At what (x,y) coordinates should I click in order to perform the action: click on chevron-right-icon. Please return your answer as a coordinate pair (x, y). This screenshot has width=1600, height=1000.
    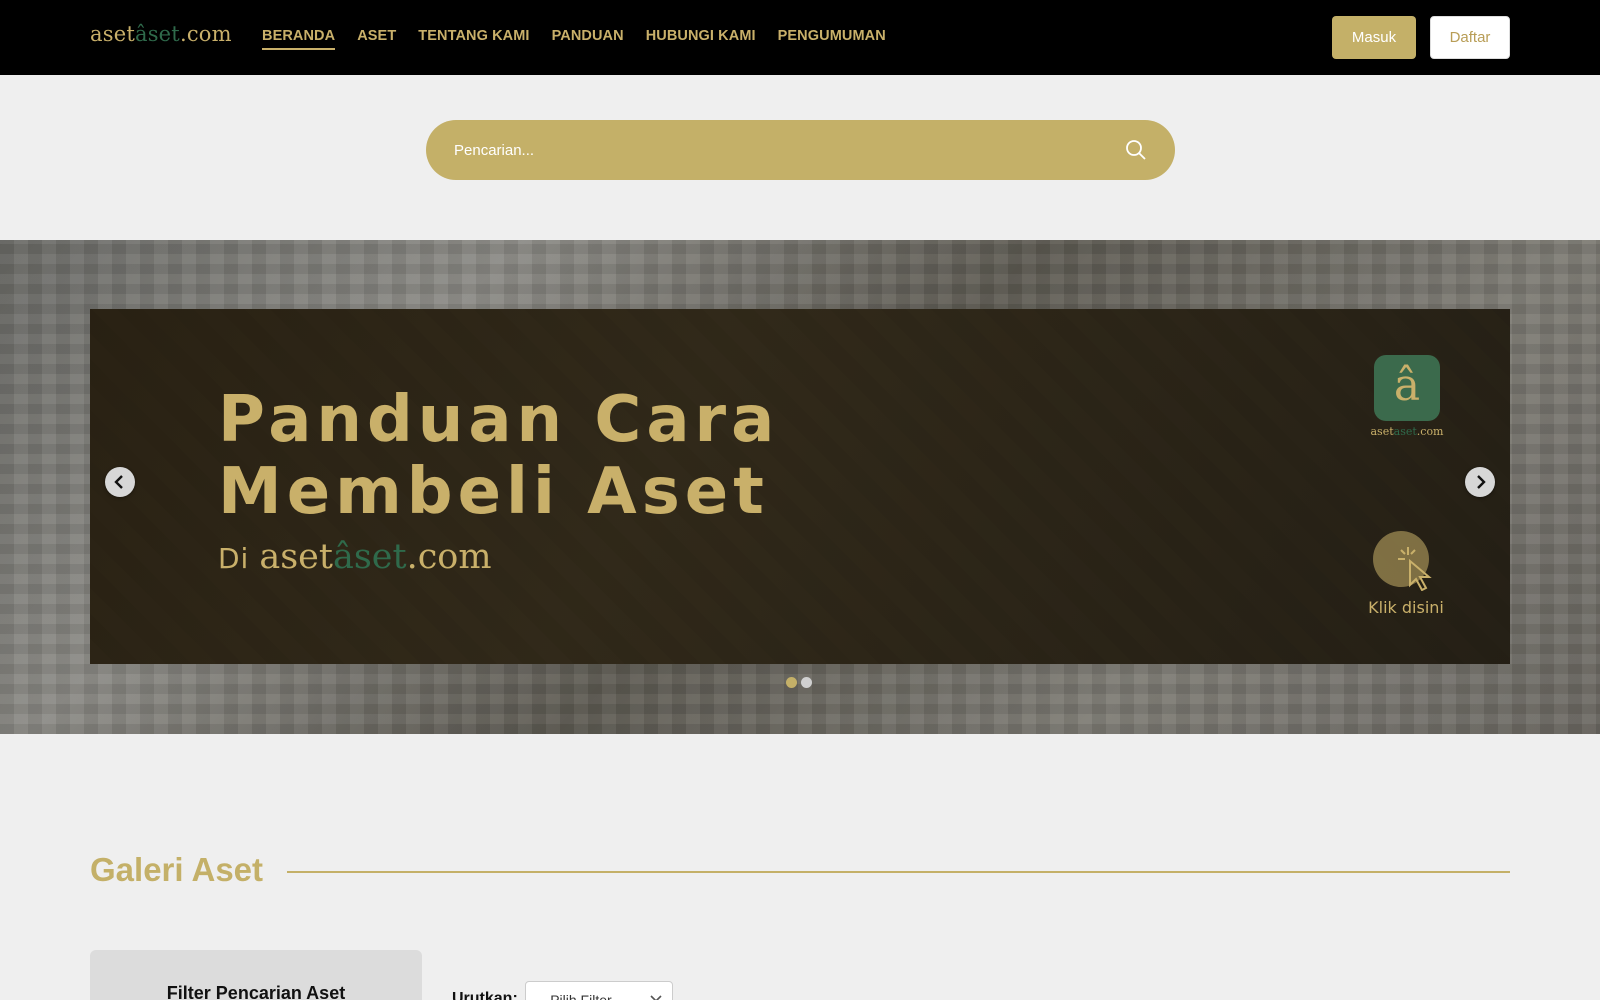
    Looking at the image, I should click on (1481, 482).